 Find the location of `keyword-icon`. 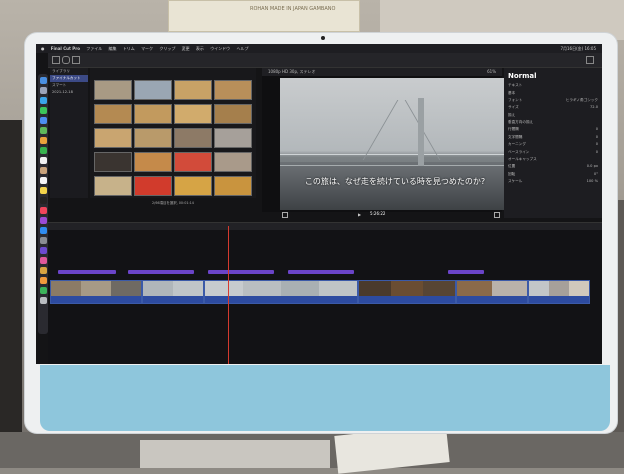

keyword-icon is located at coordinates (76, 60).